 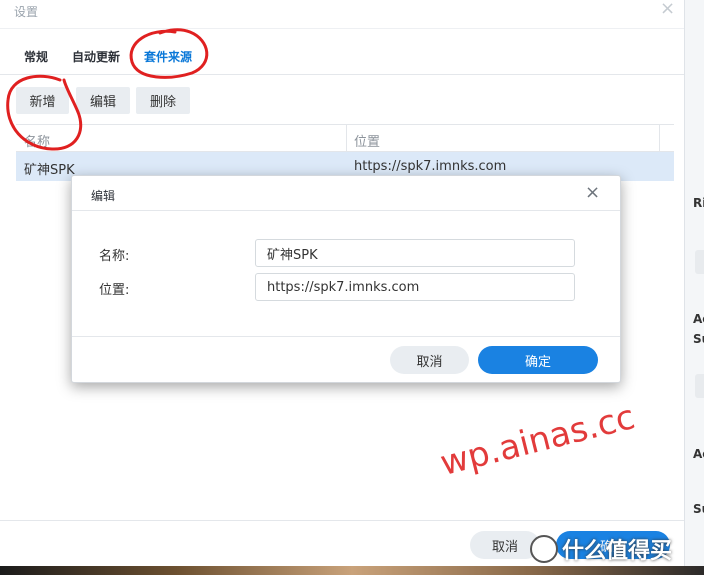 I want to click on background-text-fragment: Ri, so click(x=698, y=203).